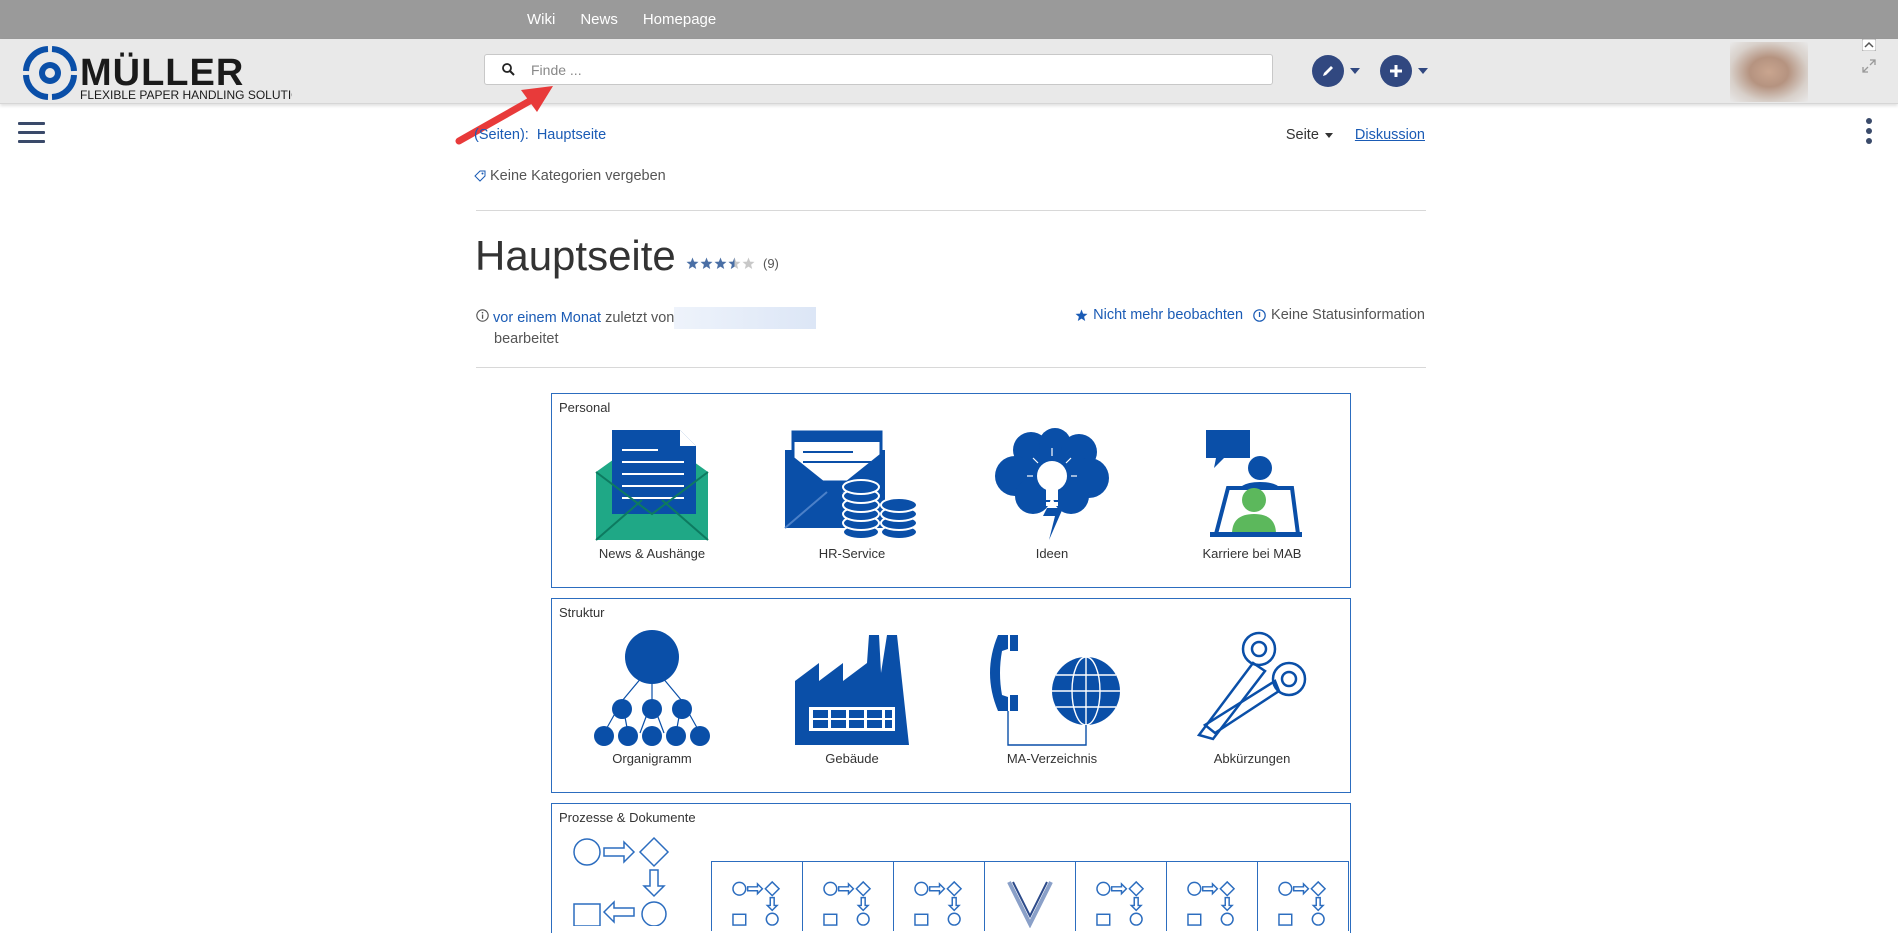  What do you see at coordinates (1869, 66) in the screenshot?
I see `fullscreen-icon` at bounding box center [1869, 66].